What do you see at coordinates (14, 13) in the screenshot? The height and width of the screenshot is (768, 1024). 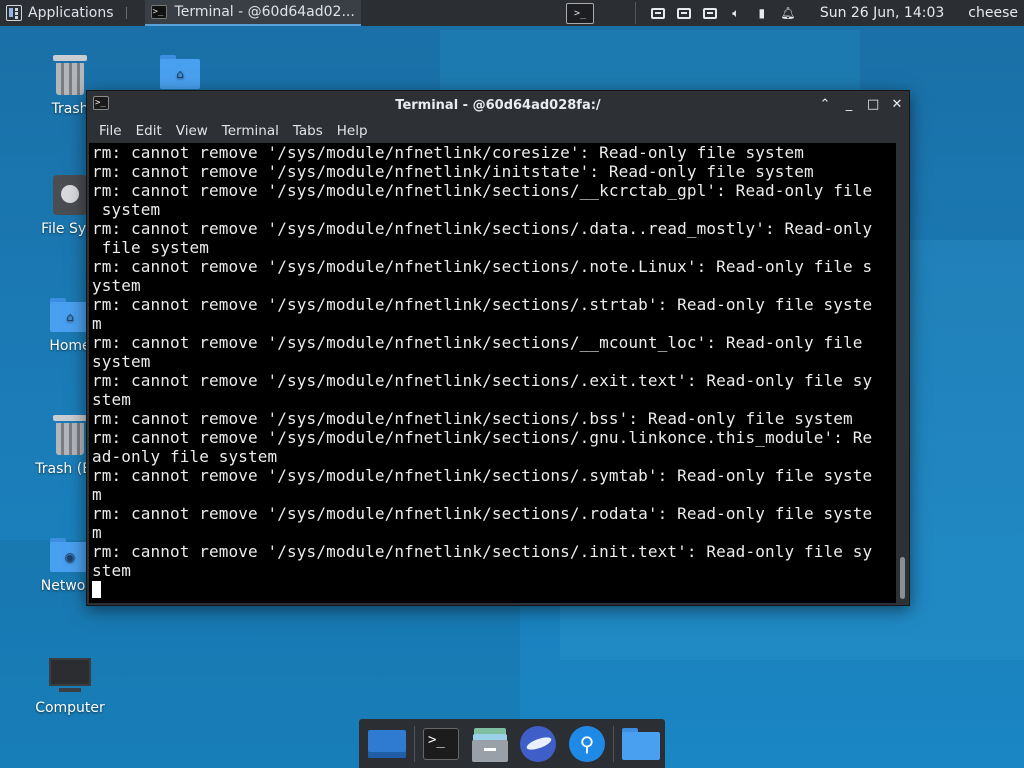 I see `applications-icon` at bounding box center [14, 13].